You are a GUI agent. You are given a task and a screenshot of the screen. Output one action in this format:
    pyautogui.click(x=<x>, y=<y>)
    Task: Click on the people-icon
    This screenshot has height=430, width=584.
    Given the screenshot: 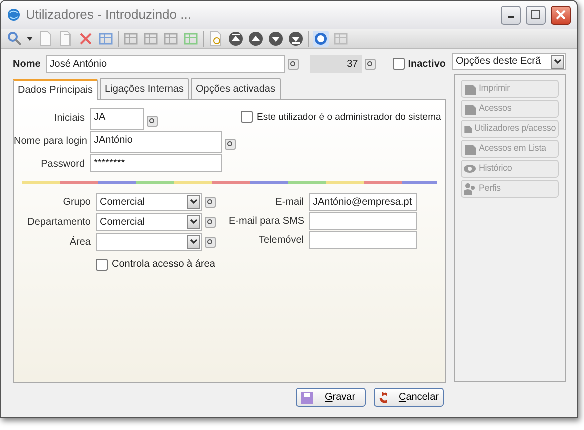 What is the action you would take?
    pyautogui.click(x=470, y=189)
    